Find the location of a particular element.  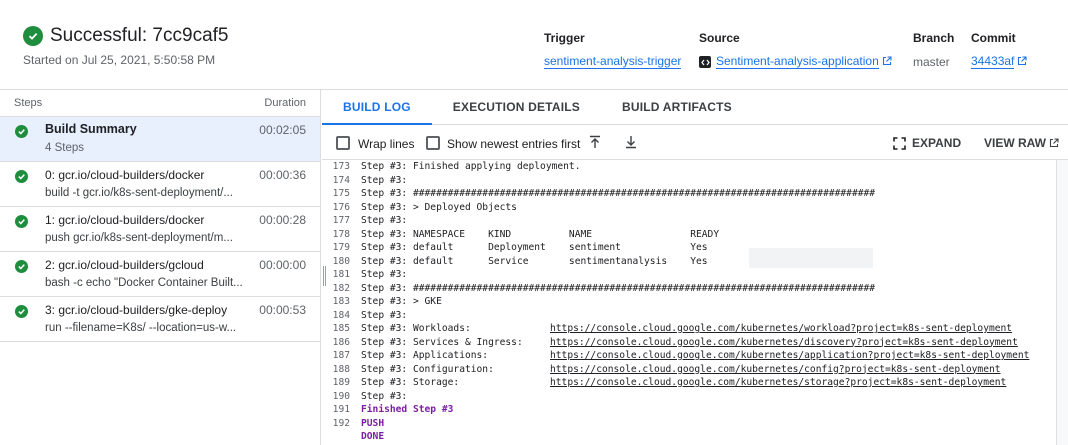

step-name: 0: gcr.io/cloud-builders/docker is located at coordinates (125, 175).